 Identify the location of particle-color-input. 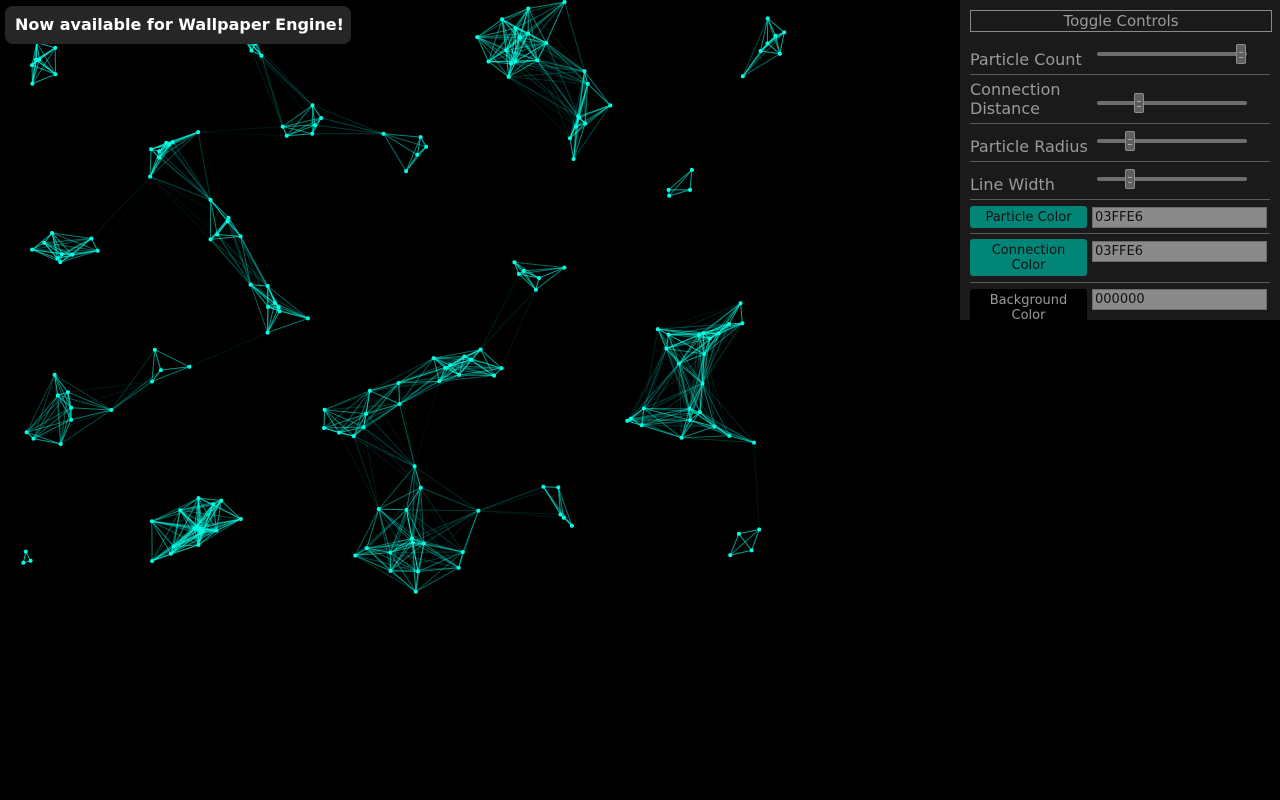
(1179, 217).